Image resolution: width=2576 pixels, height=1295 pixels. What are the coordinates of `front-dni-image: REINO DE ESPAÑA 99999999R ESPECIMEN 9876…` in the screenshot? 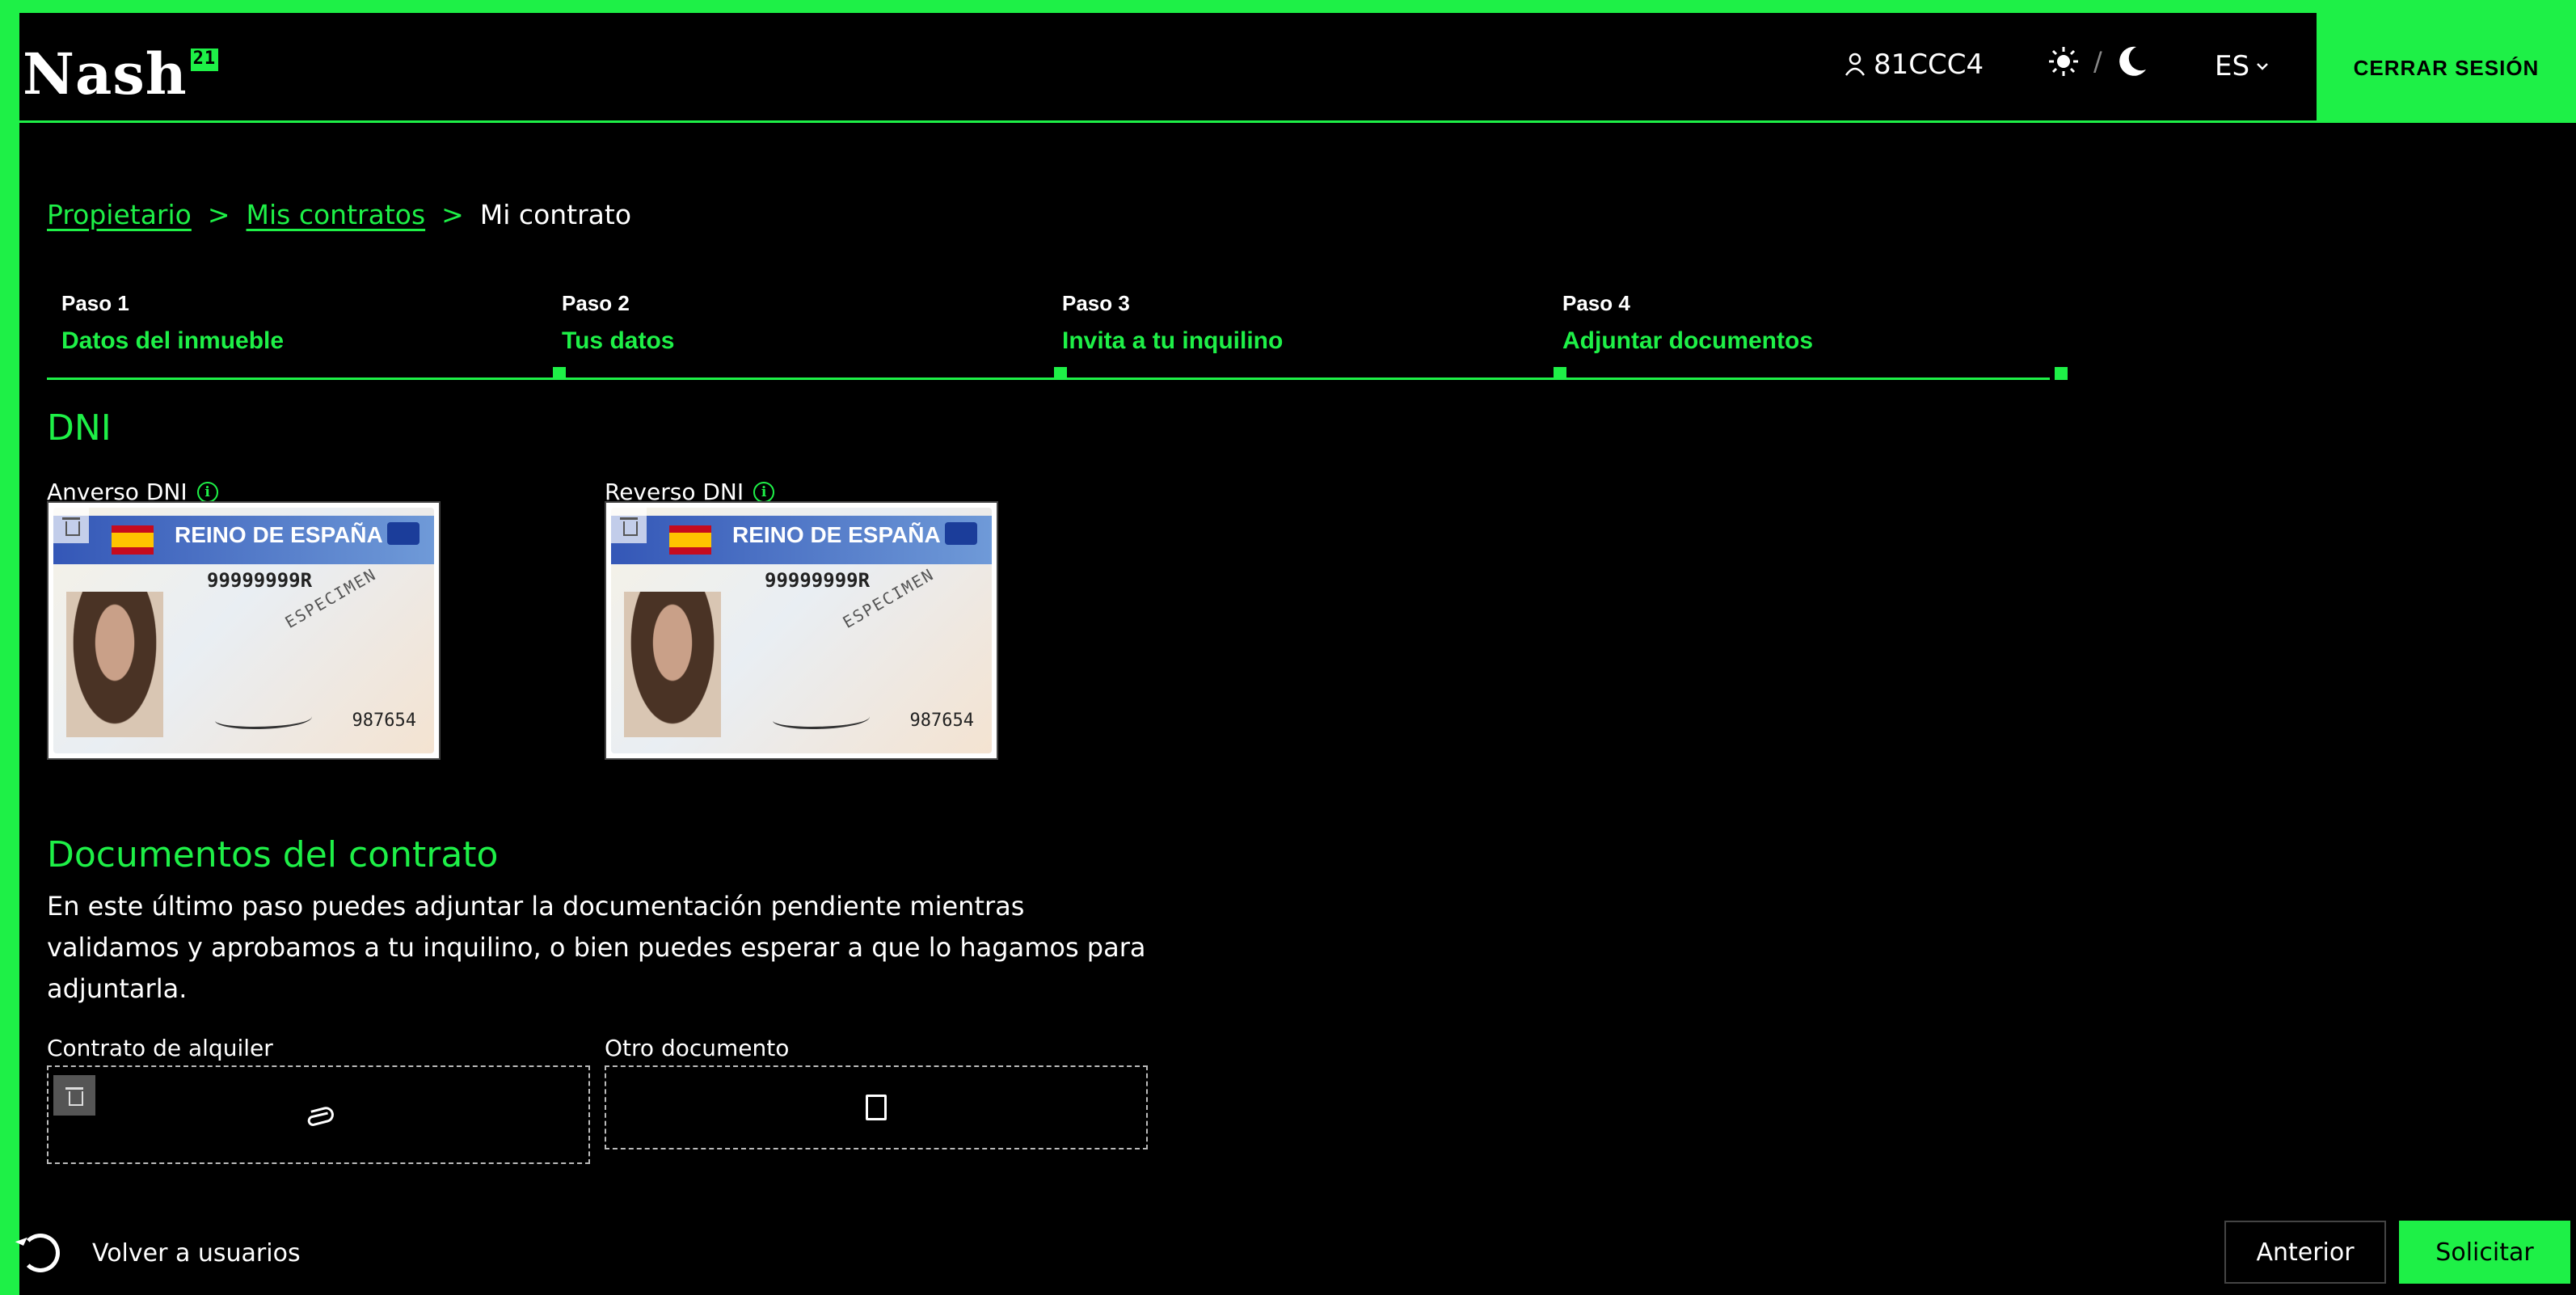 It's located at (244, 630).